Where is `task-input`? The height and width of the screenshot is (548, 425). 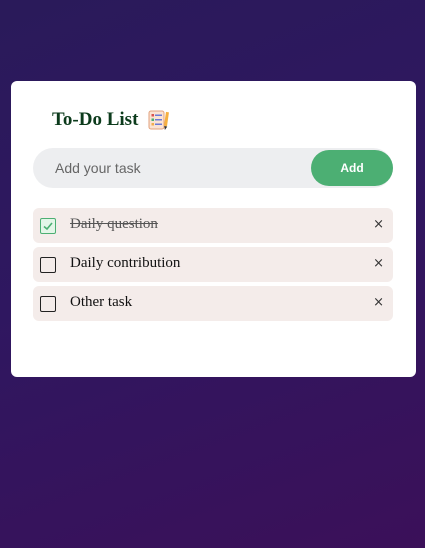
task-input is located at coordinates (172, 168).